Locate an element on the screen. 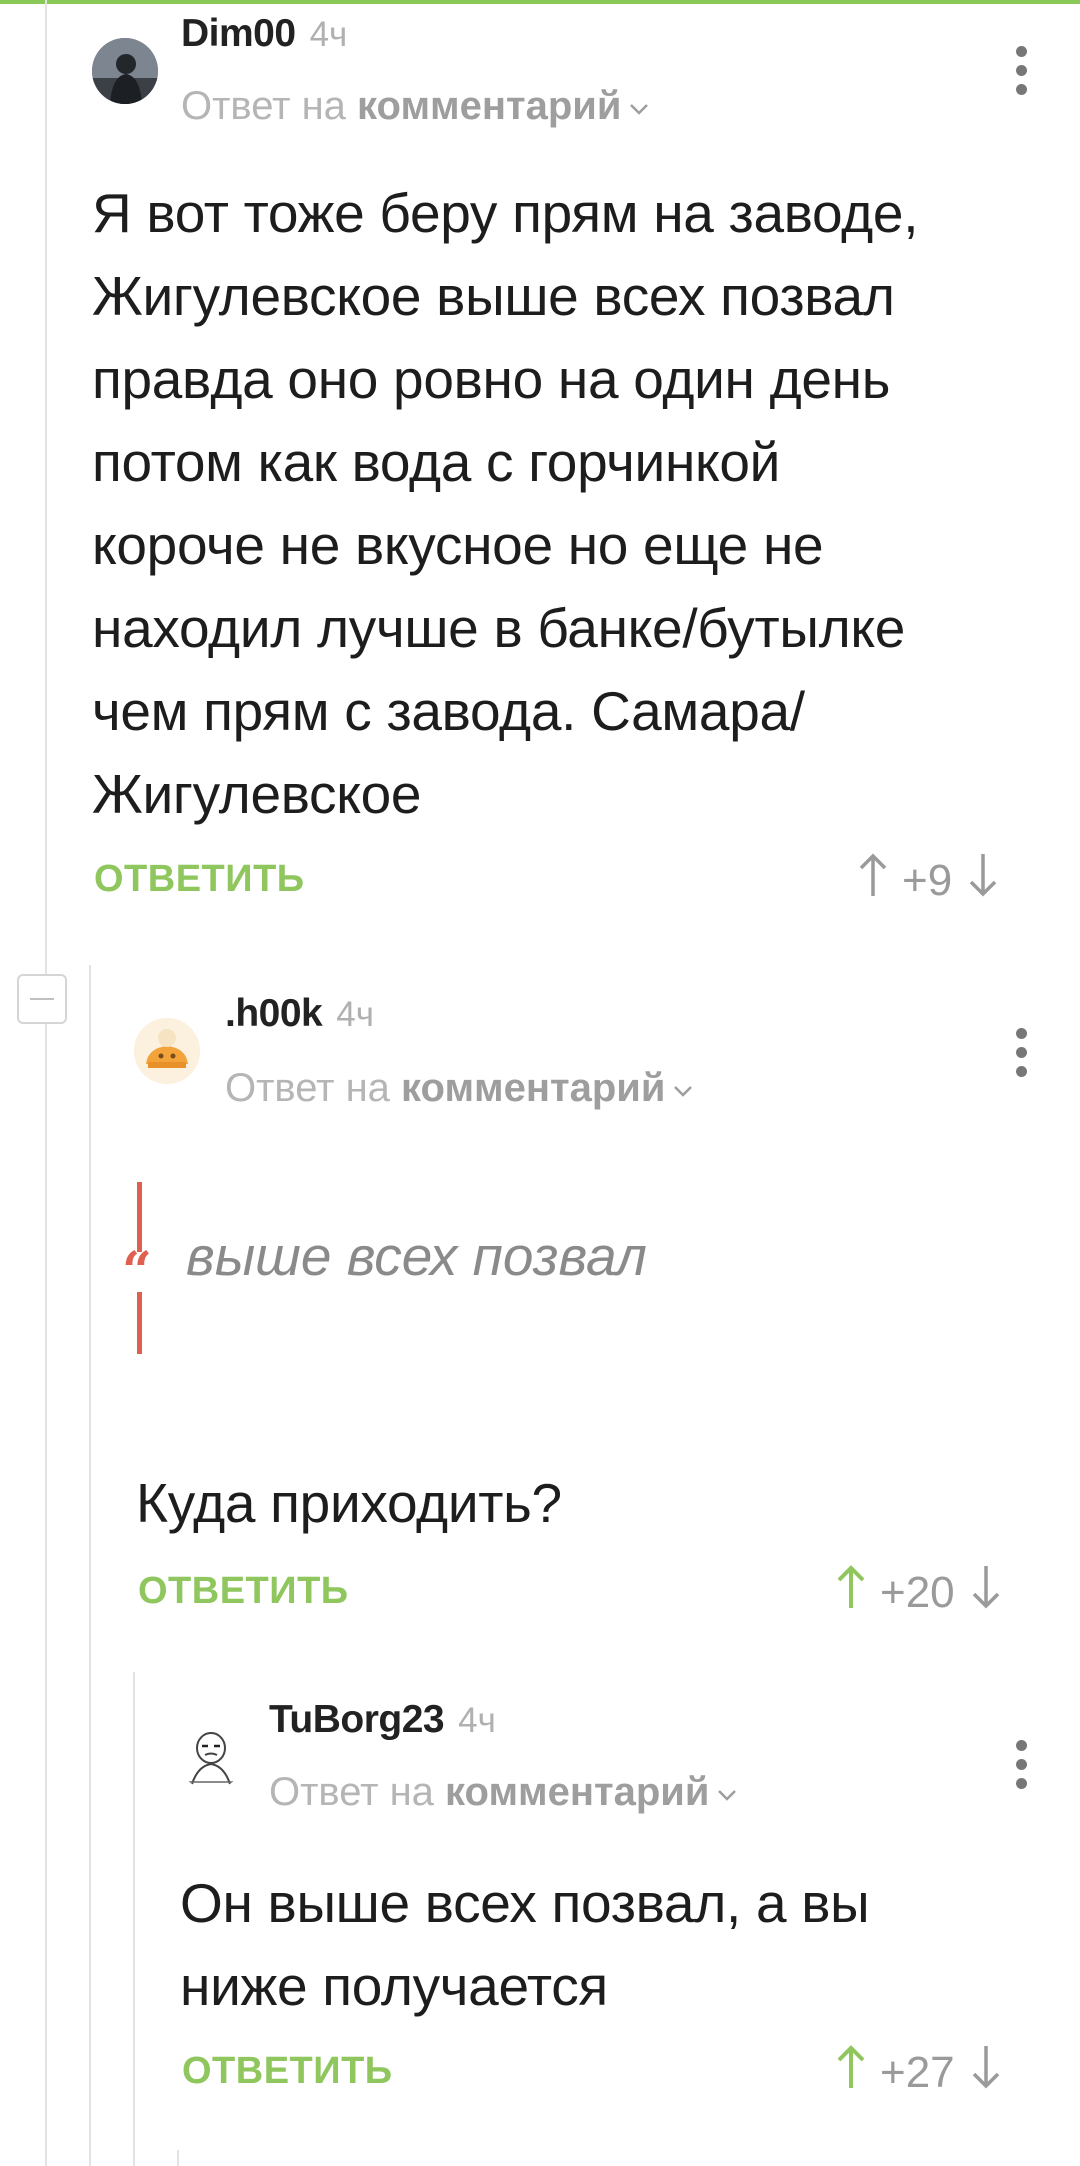  rating-score: +9 is located at coordinates (927, 880).